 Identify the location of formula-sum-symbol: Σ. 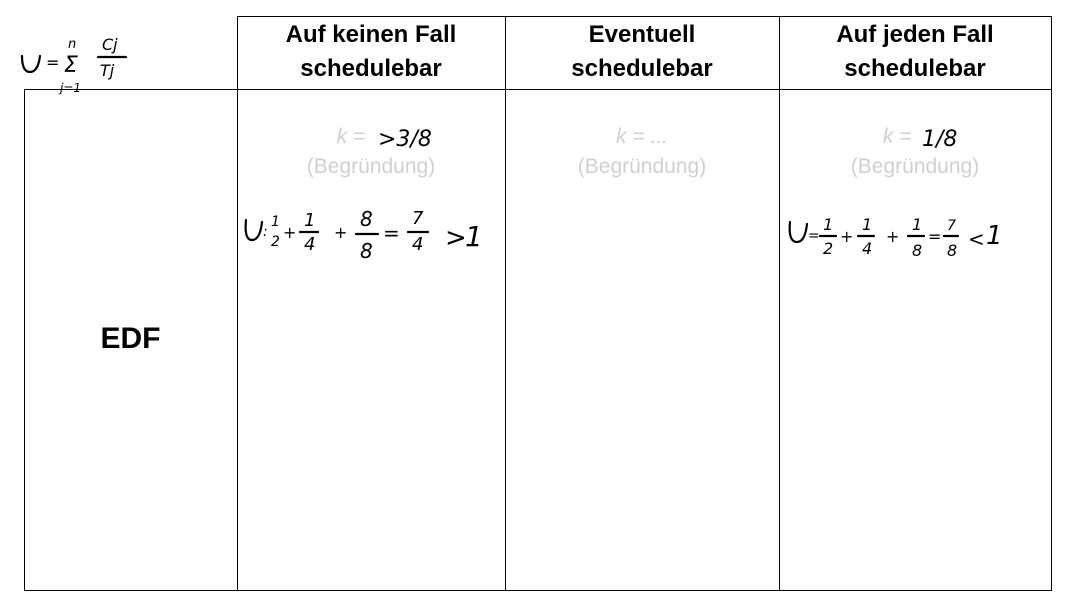
(71, 65).